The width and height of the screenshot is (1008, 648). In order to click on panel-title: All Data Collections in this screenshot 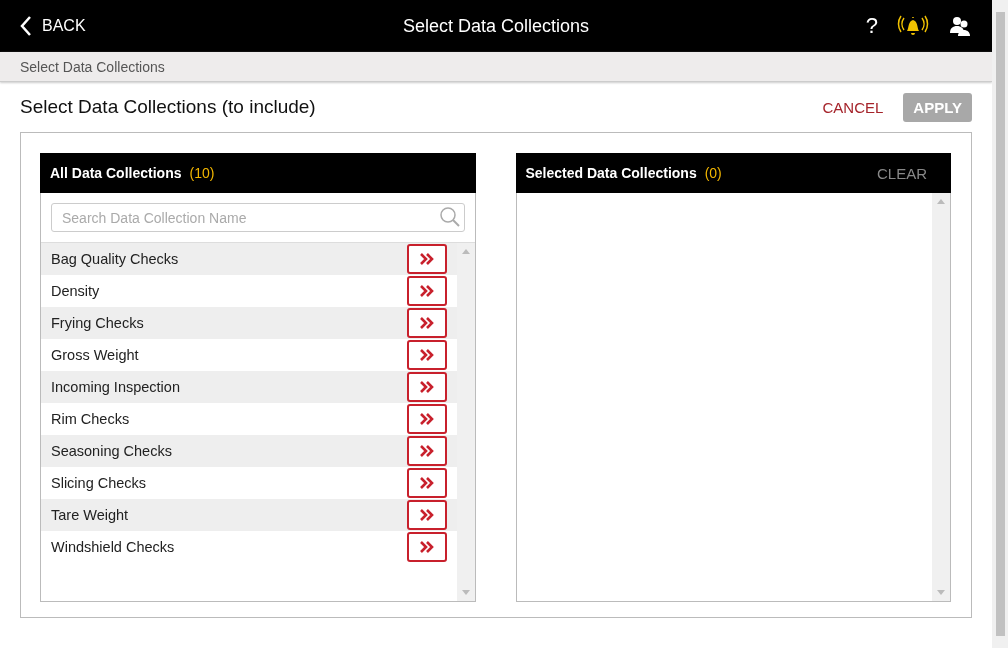, I will do `click(116, 173)`.